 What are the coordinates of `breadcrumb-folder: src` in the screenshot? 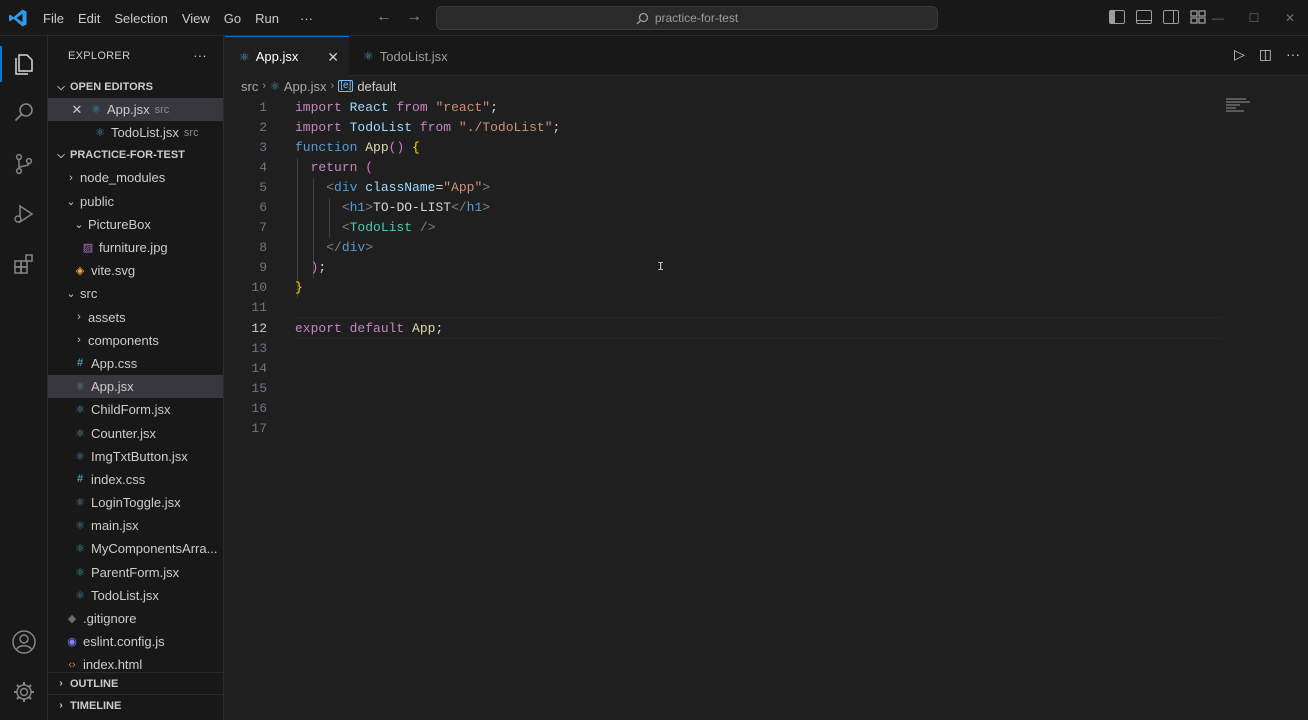 It's located at (249, 86).